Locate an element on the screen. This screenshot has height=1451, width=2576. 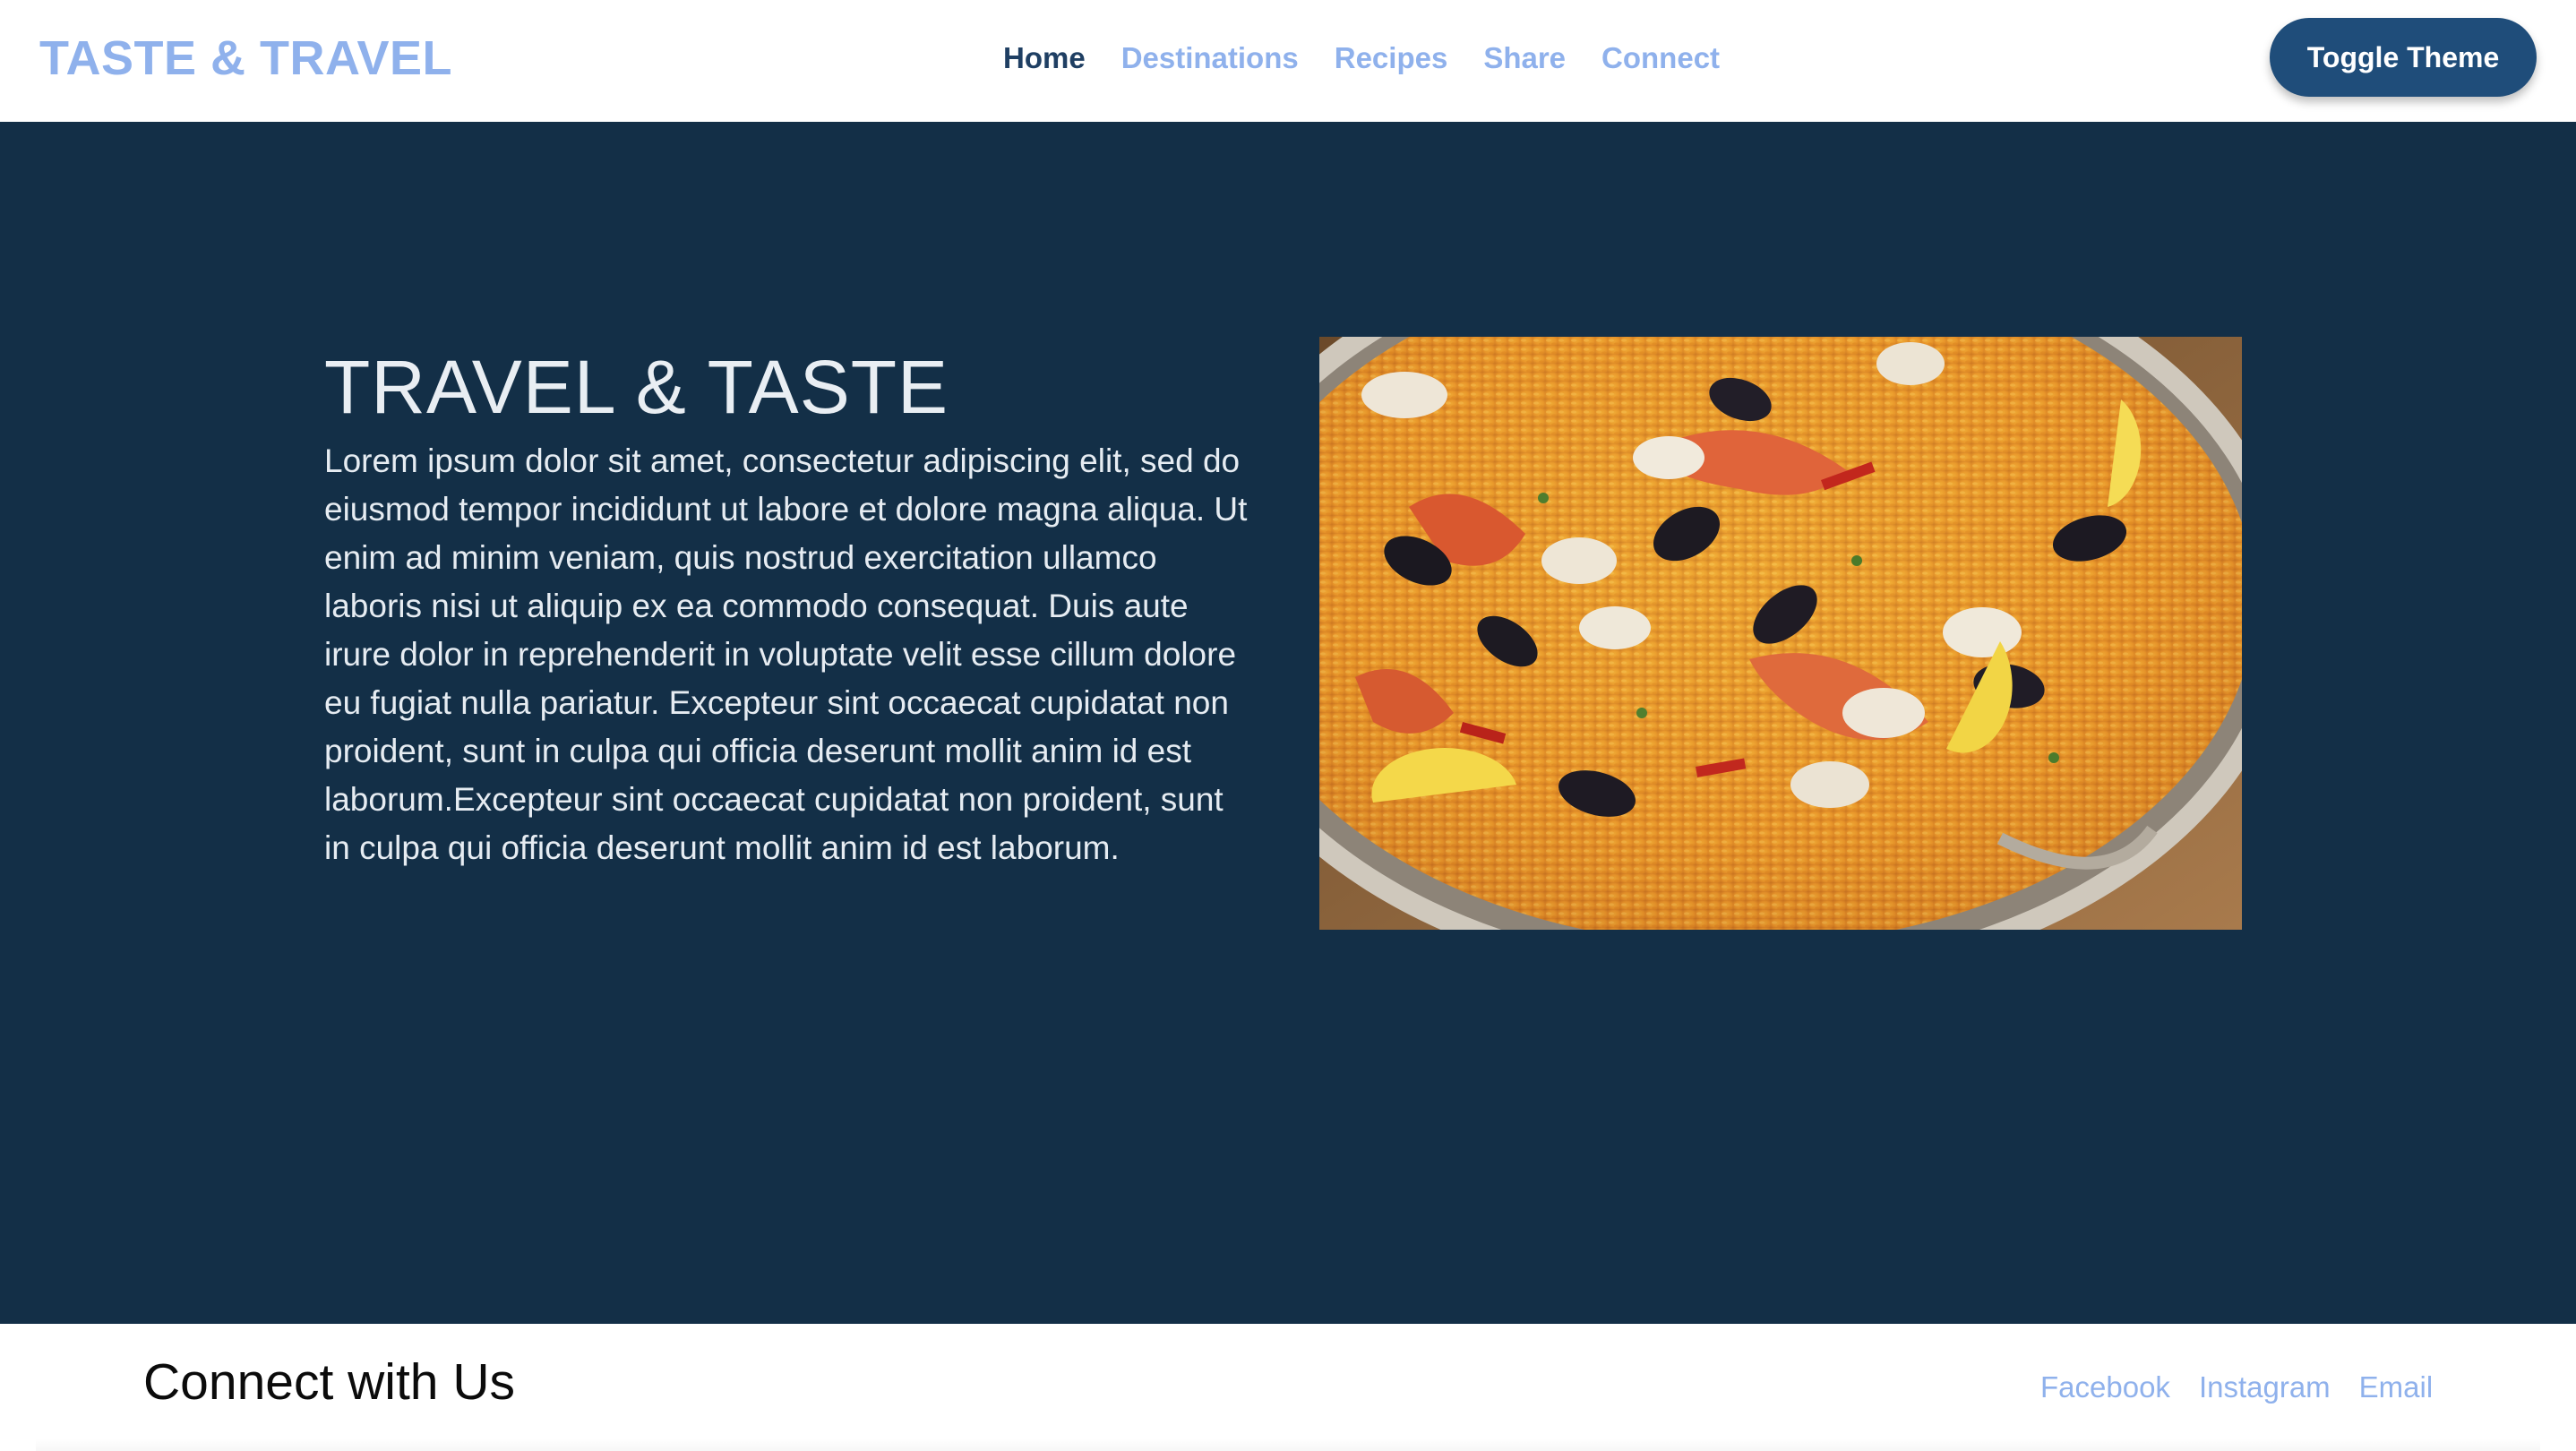
nav-share: Share is located at coordinates (1524, 58).